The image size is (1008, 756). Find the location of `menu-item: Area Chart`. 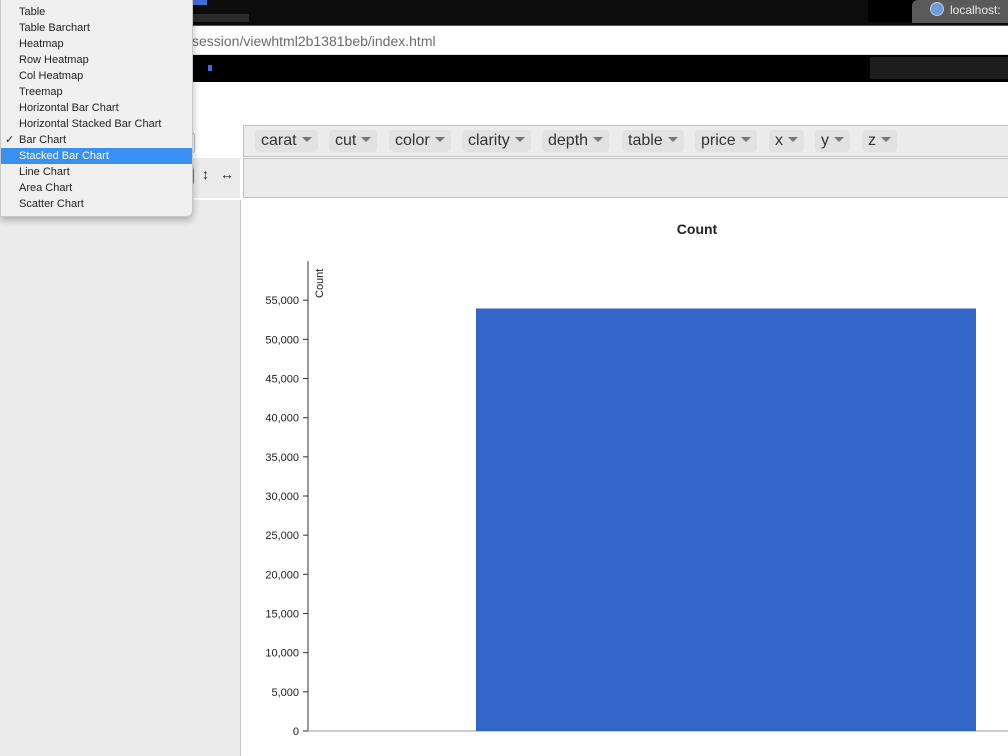

menu-item: Area Chart is located at coordinates (96, 188).